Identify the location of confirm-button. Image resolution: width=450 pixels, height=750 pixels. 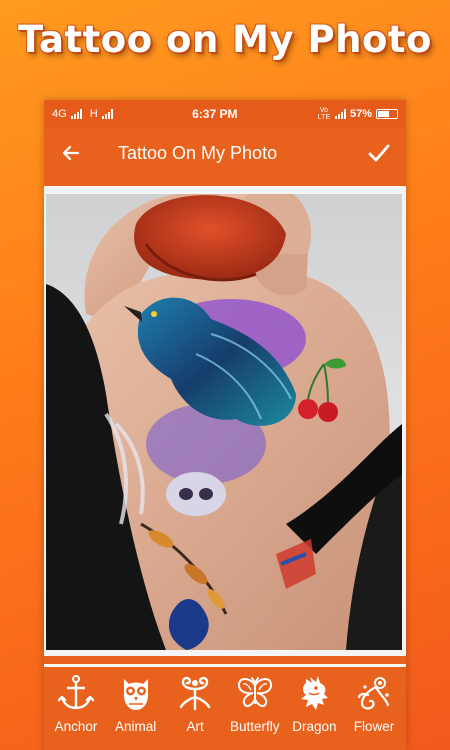
(379, 153).